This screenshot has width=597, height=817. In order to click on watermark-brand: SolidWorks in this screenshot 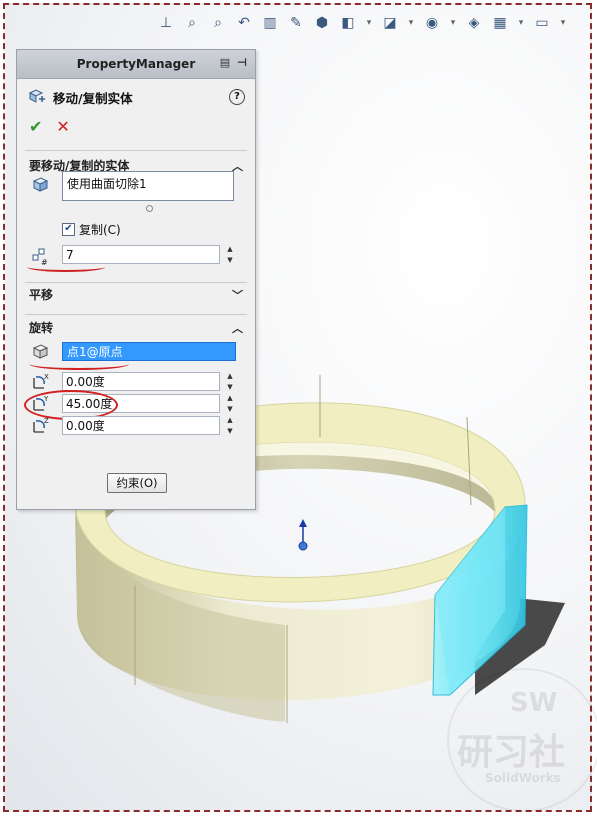, I will do `click(523, 778)`.